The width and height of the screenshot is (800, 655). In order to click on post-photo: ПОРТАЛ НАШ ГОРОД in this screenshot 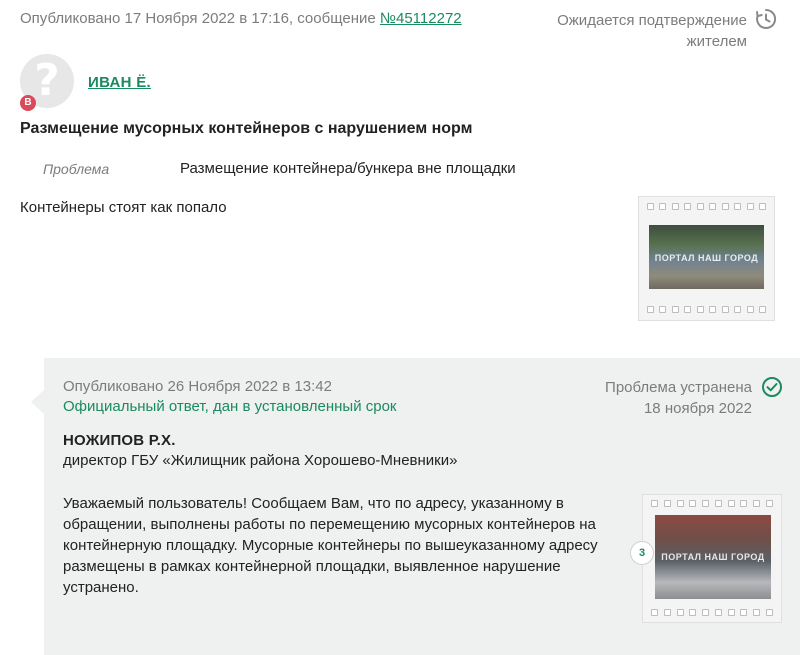, I will do `click(706, 257)`.